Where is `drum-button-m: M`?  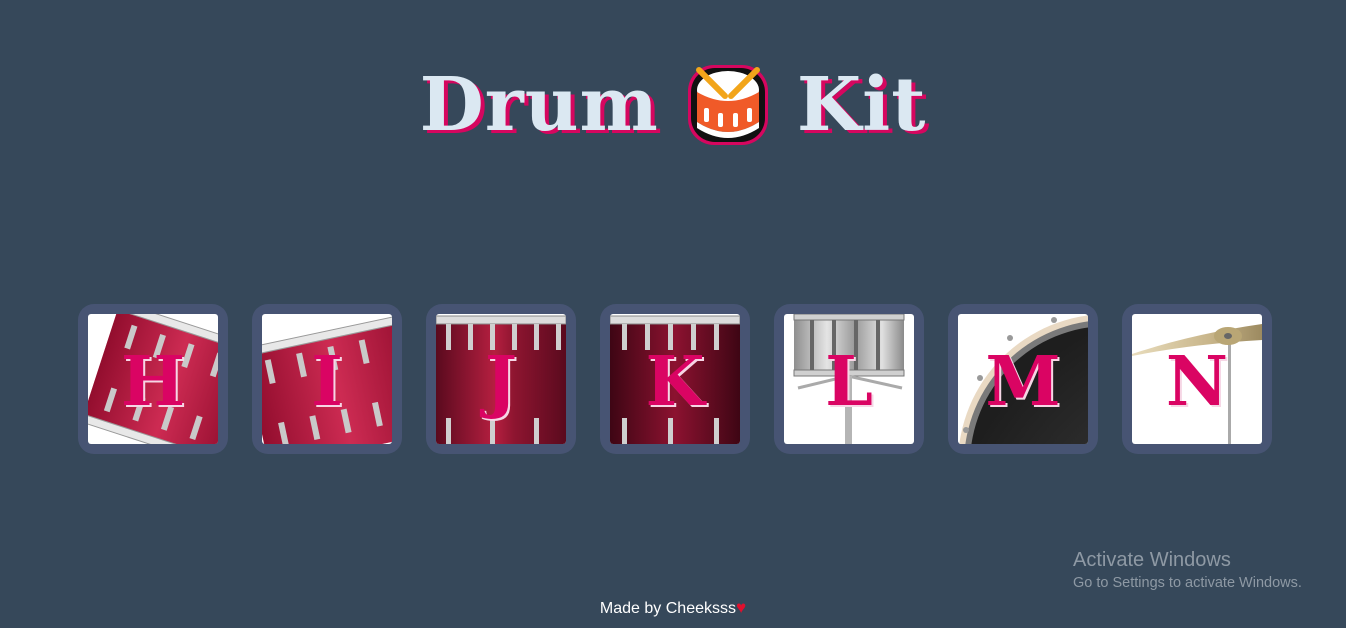
drum-button-m: M is located at coordinates (1023, 379).